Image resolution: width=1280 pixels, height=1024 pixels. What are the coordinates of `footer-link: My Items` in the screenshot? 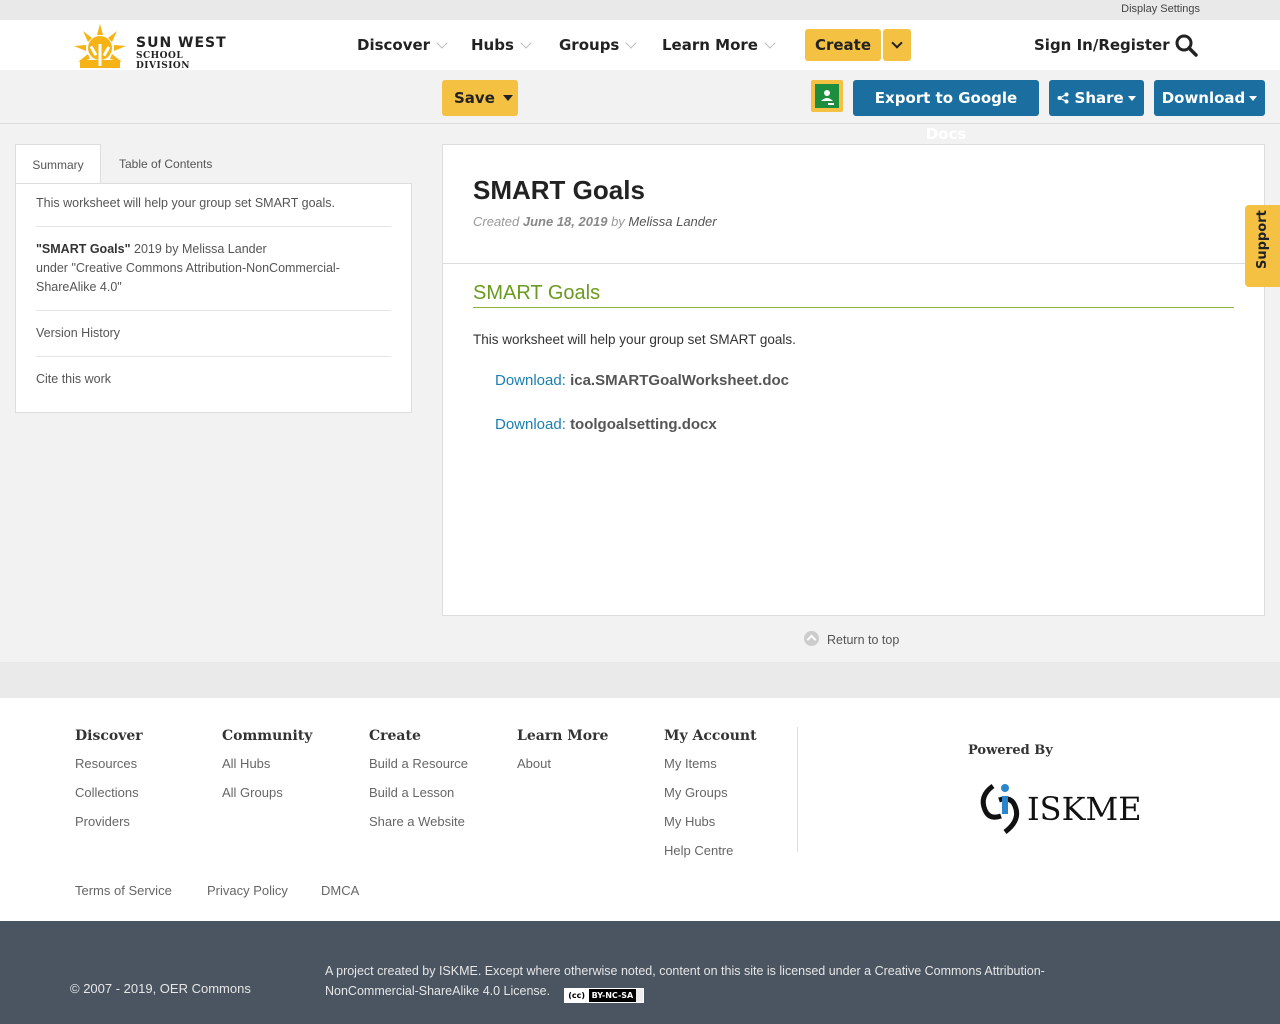 It's located at (710, 770).